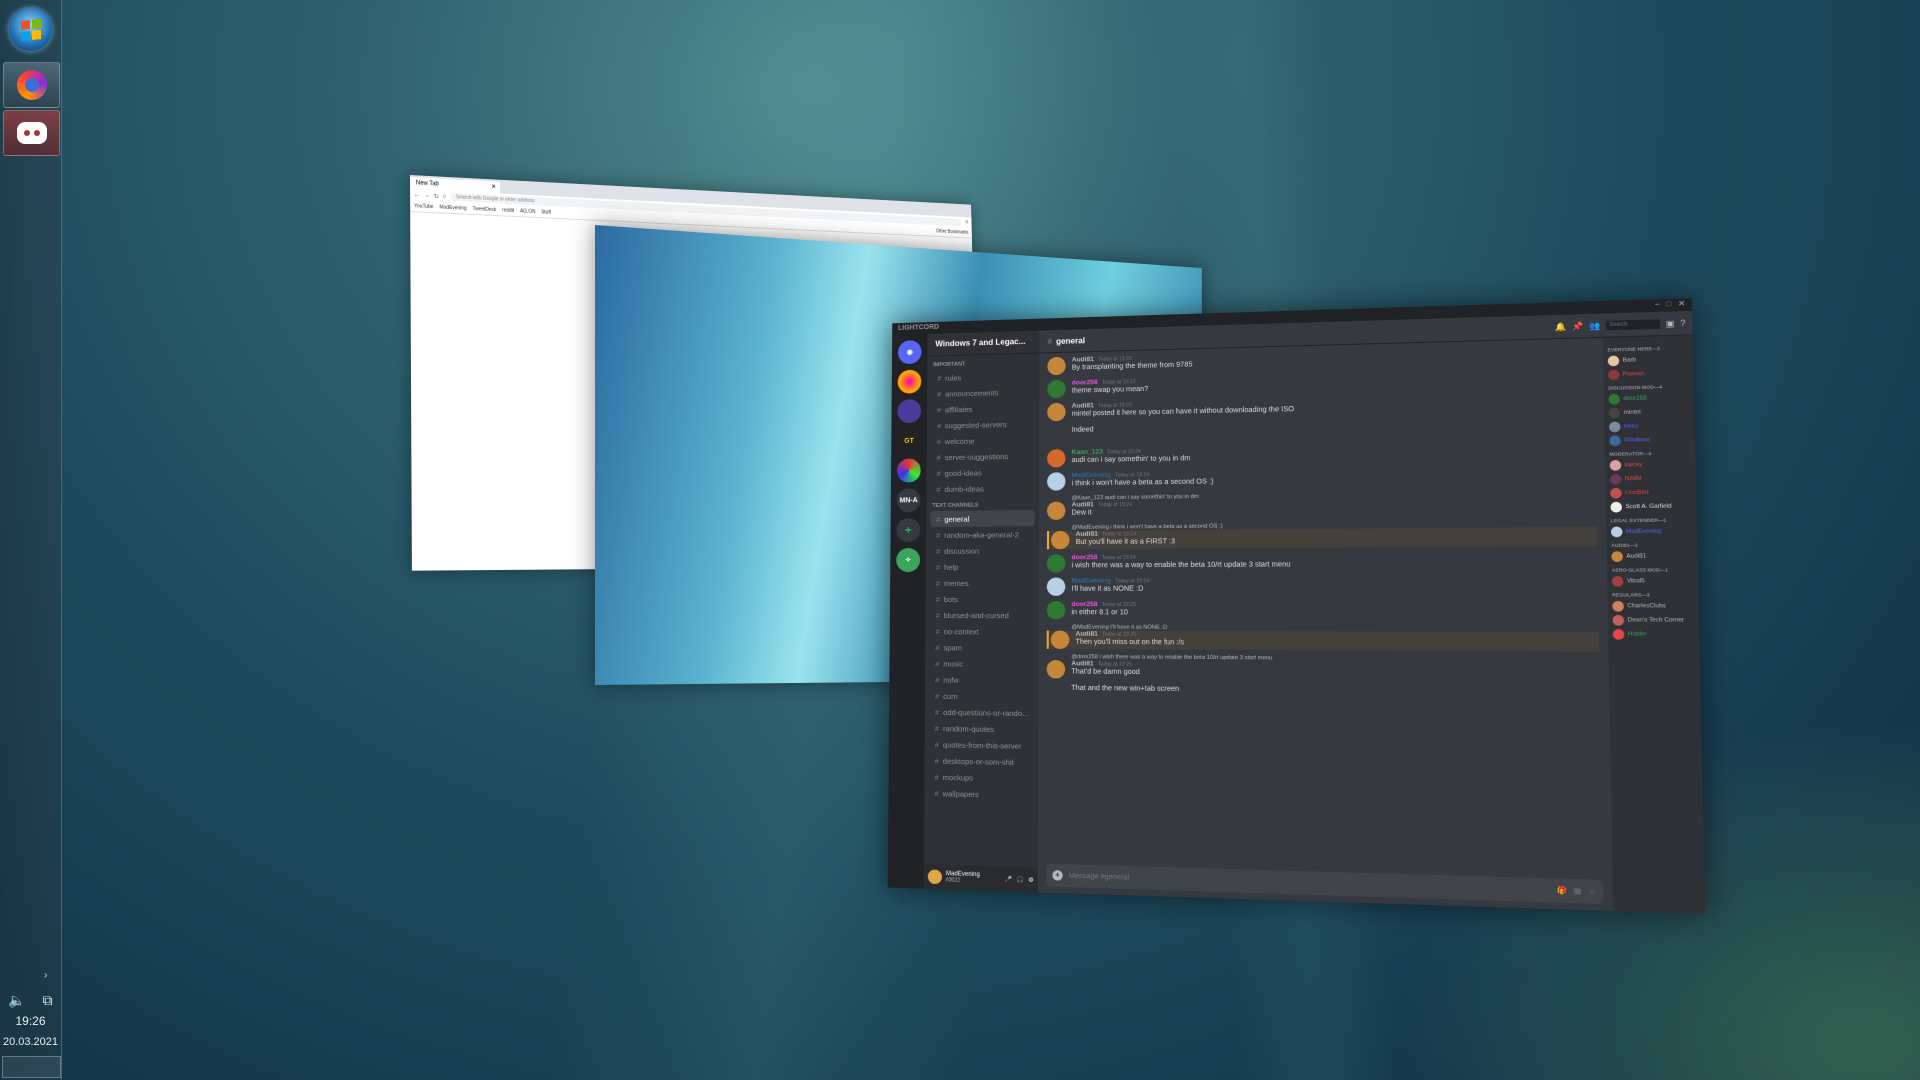 The width and height of the screenshot is (1920, 1080). Describe the element at coordinates (546, 212) in the screenshot. I see `bookmark-item: Stuff` at that location.